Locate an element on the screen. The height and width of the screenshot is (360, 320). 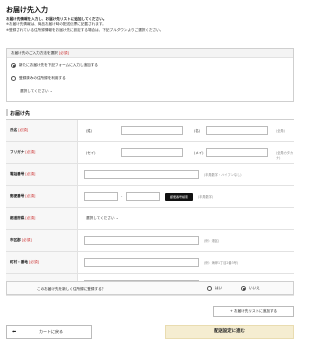
form-row-name: 氏名 [必須] (姓) (名) (全角) is located at coordinates (150, 131).